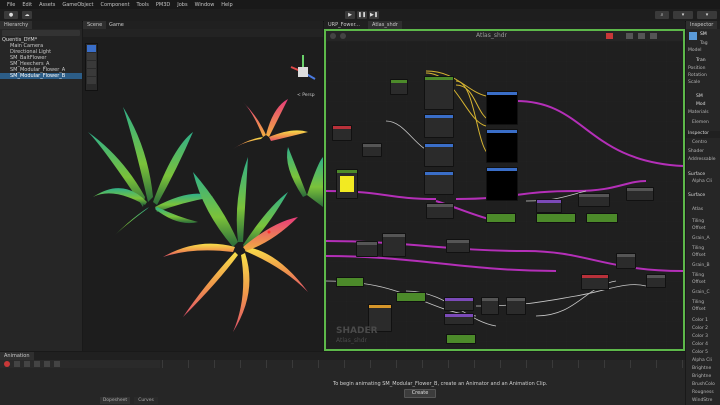 The height and width of the screenshot is (405, 720). I want to click on tab-hierarchy: Hierarchy, so click(16, 25).